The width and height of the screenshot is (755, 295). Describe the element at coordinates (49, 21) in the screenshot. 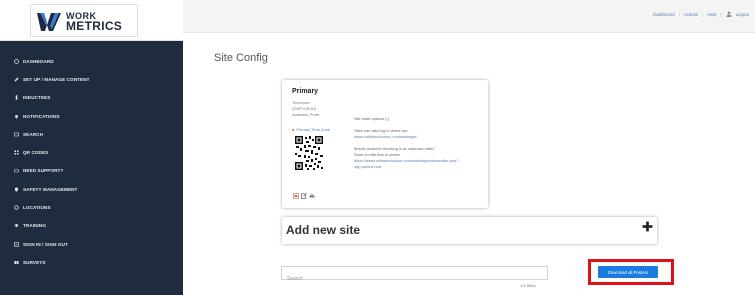

I see `workmetrics-logo-icon` at that location.